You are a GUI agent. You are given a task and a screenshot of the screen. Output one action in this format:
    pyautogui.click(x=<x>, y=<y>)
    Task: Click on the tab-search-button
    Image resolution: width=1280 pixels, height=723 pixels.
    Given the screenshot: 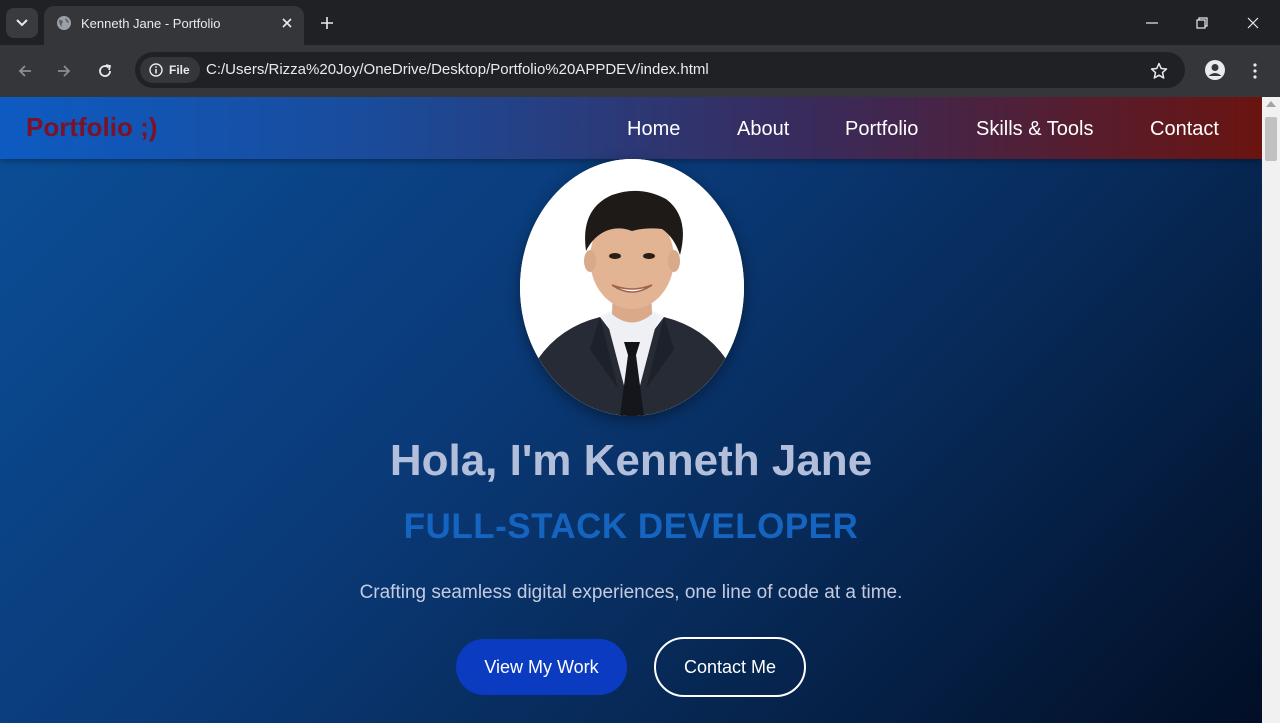 What is the action you would take?
    pyautogui.click(x=22, y=23)
    